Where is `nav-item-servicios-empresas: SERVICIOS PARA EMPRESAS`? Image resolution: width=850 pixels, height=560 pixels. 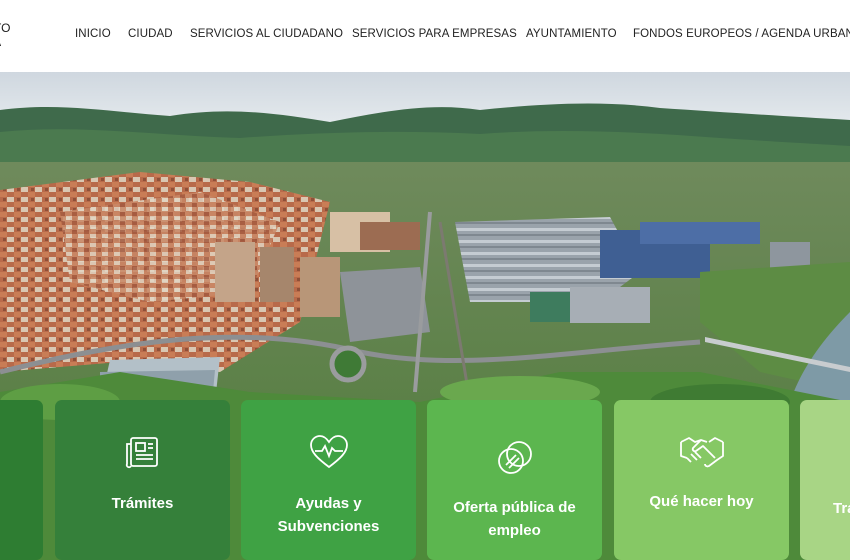 nav-item-servicios-empresas: SERVICIOS PARA EMPRESAS is located at coordinates (434, 34).